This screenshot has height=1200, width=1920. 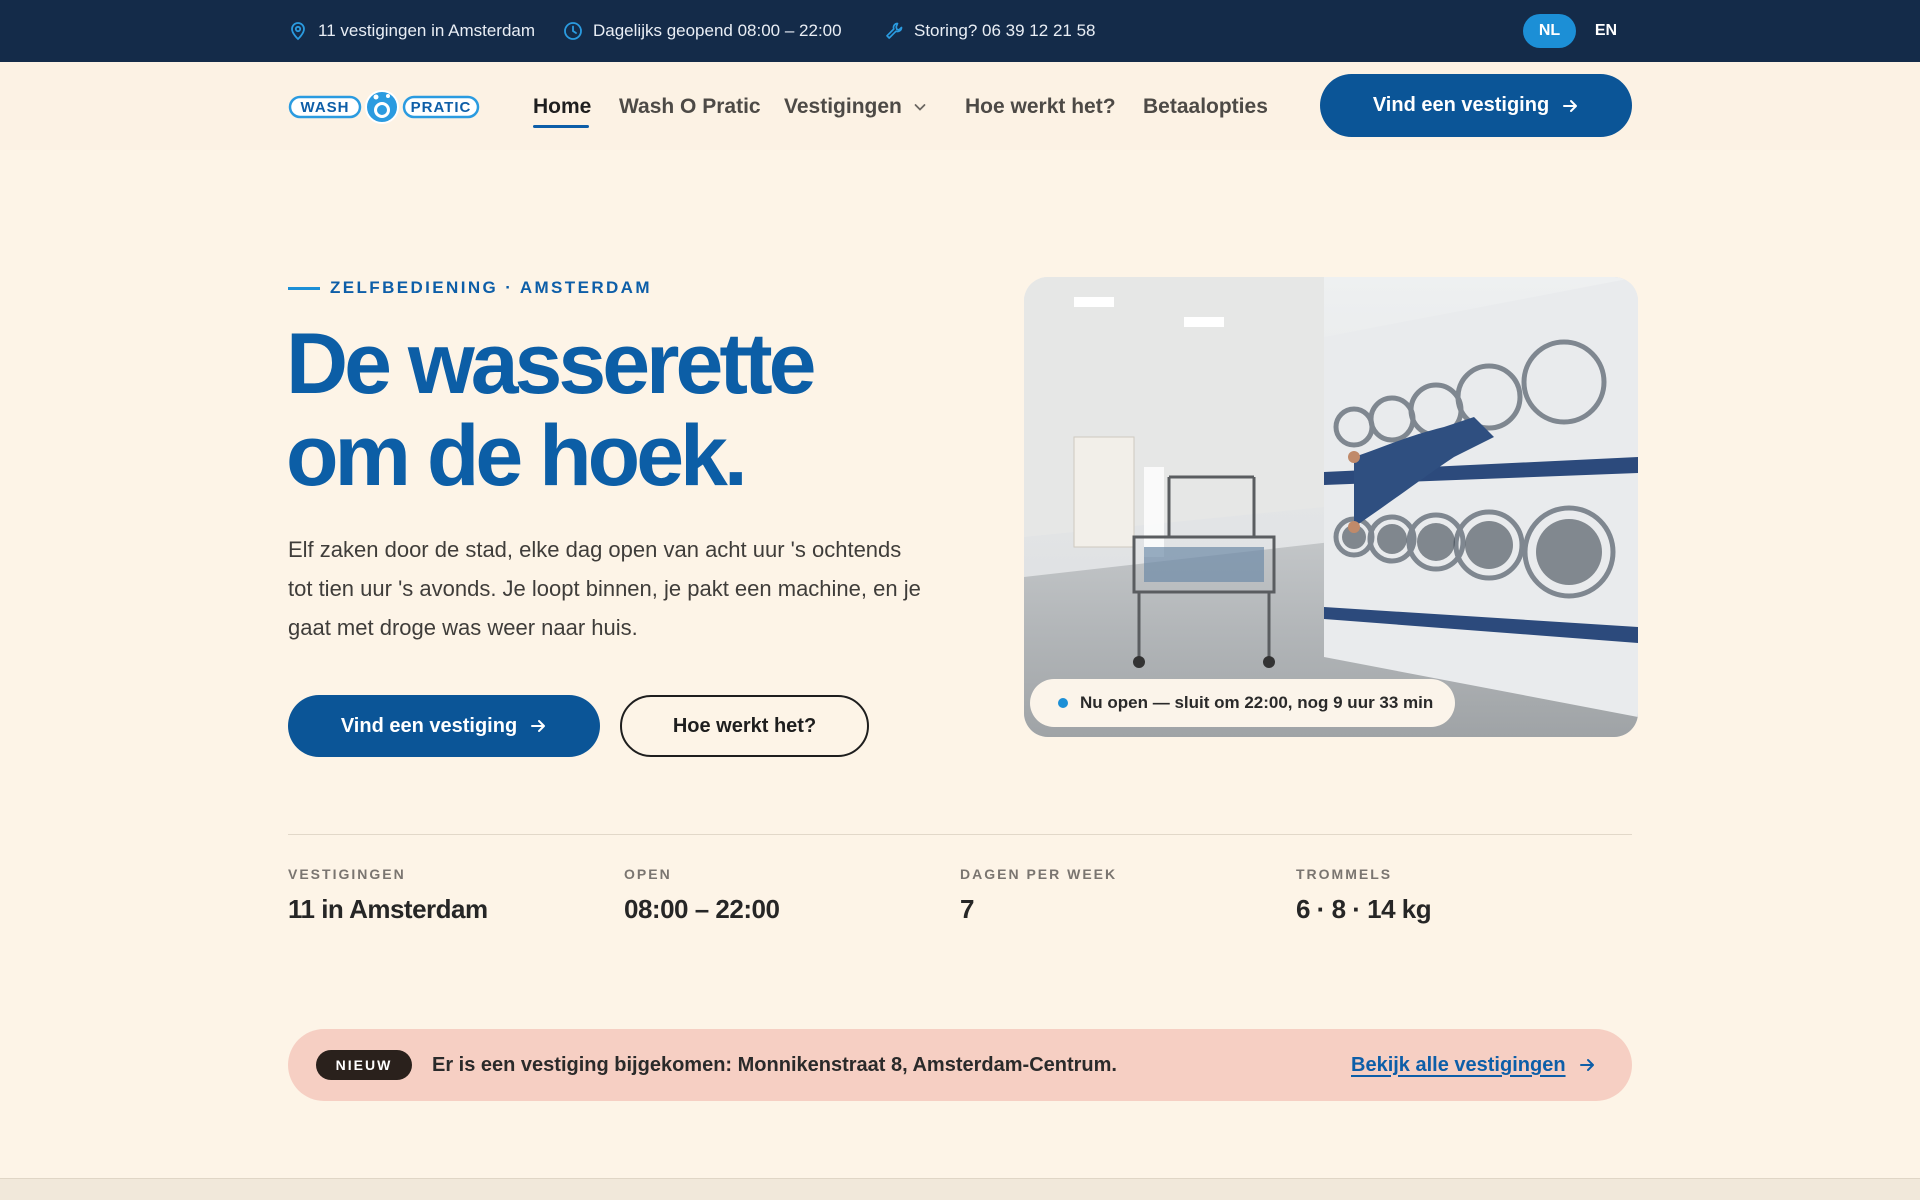 What do you see at coordinates (1606, 31) in the screenshot?
I see `language-en-button: EN` at bounding box center [1606, 31].